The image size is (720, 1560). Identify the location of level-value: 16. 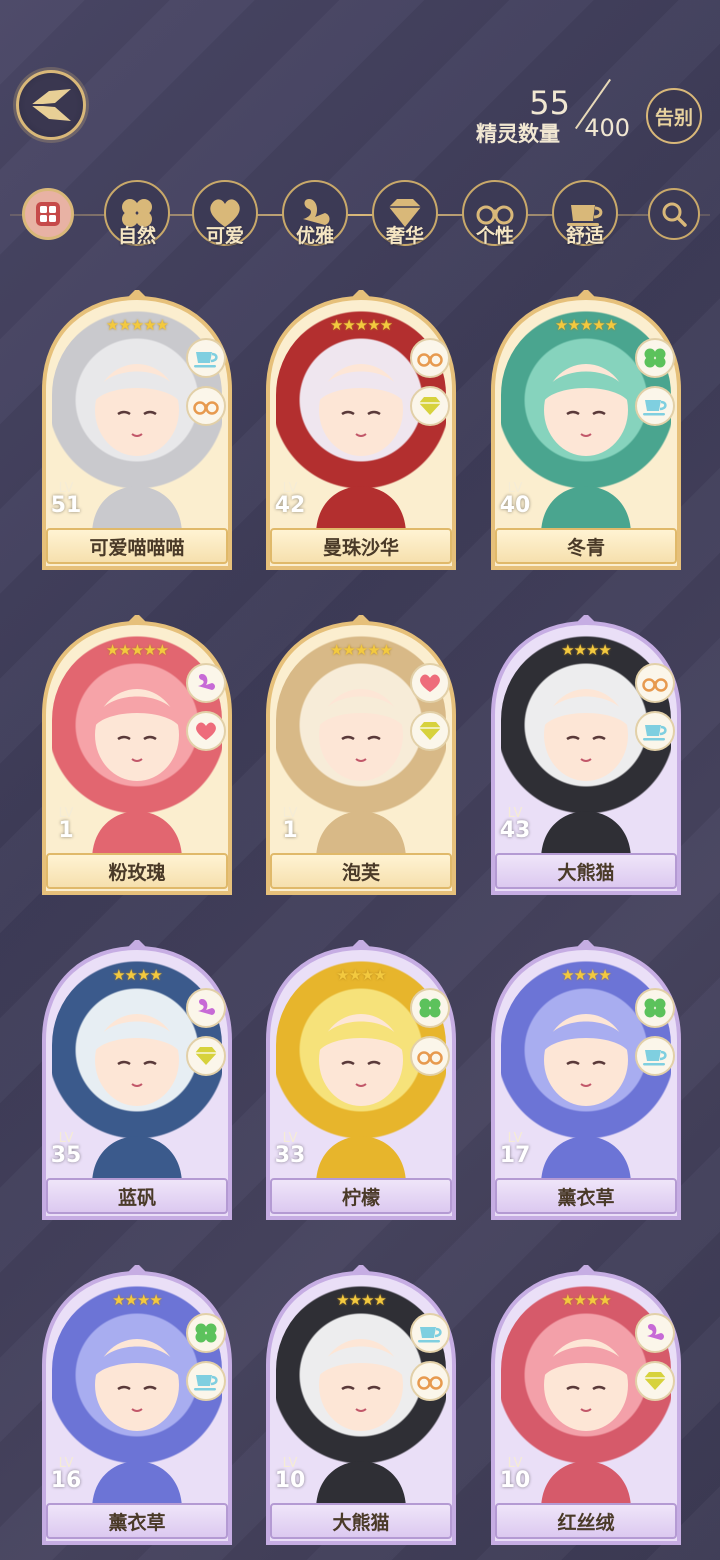
(66, 1480).